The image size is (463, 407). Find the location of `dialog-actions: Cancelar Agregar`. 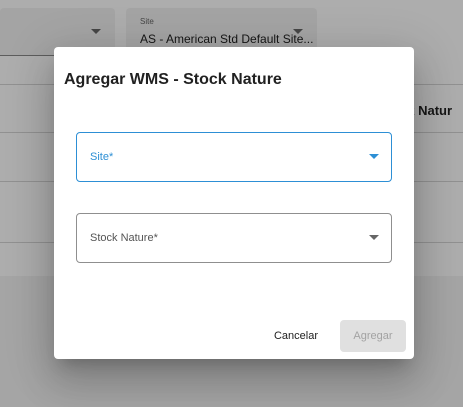

dialog-actions: Cancelar Agregar is located at coordinates (333, 336).